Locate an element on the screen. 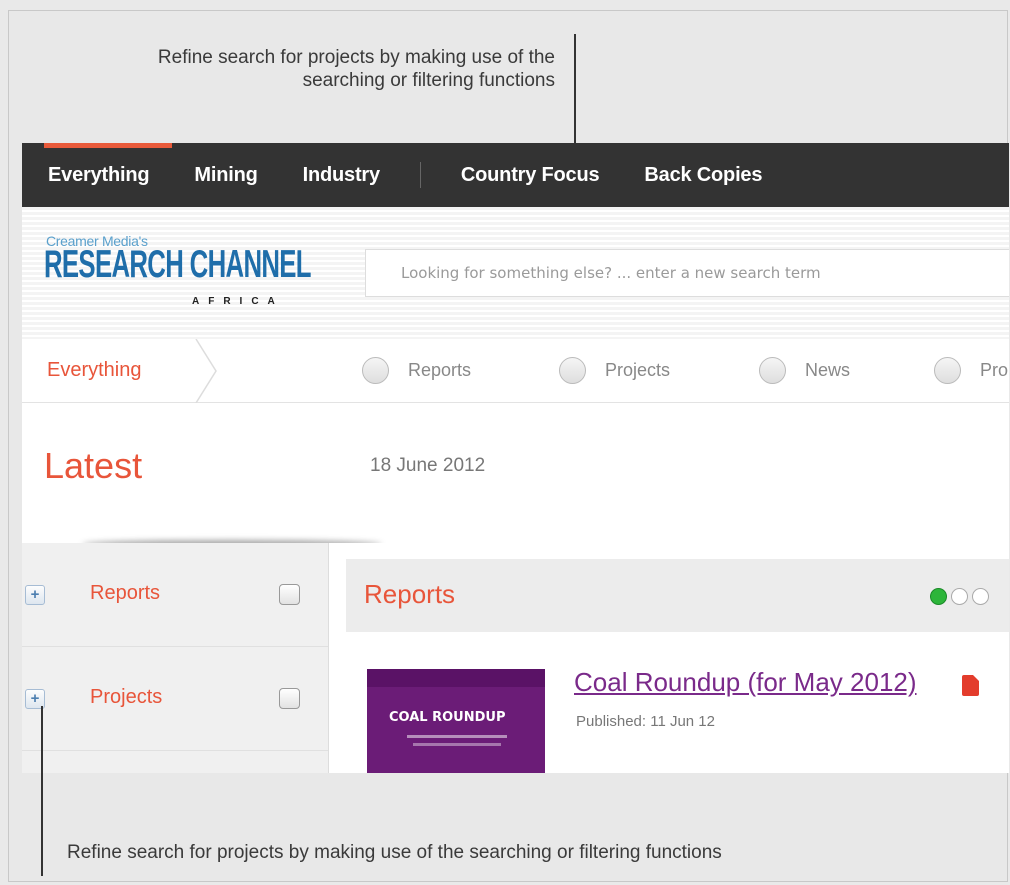 The width and height of the screenshot is (1010, 885). search-box is located at coordinates (687, 273).